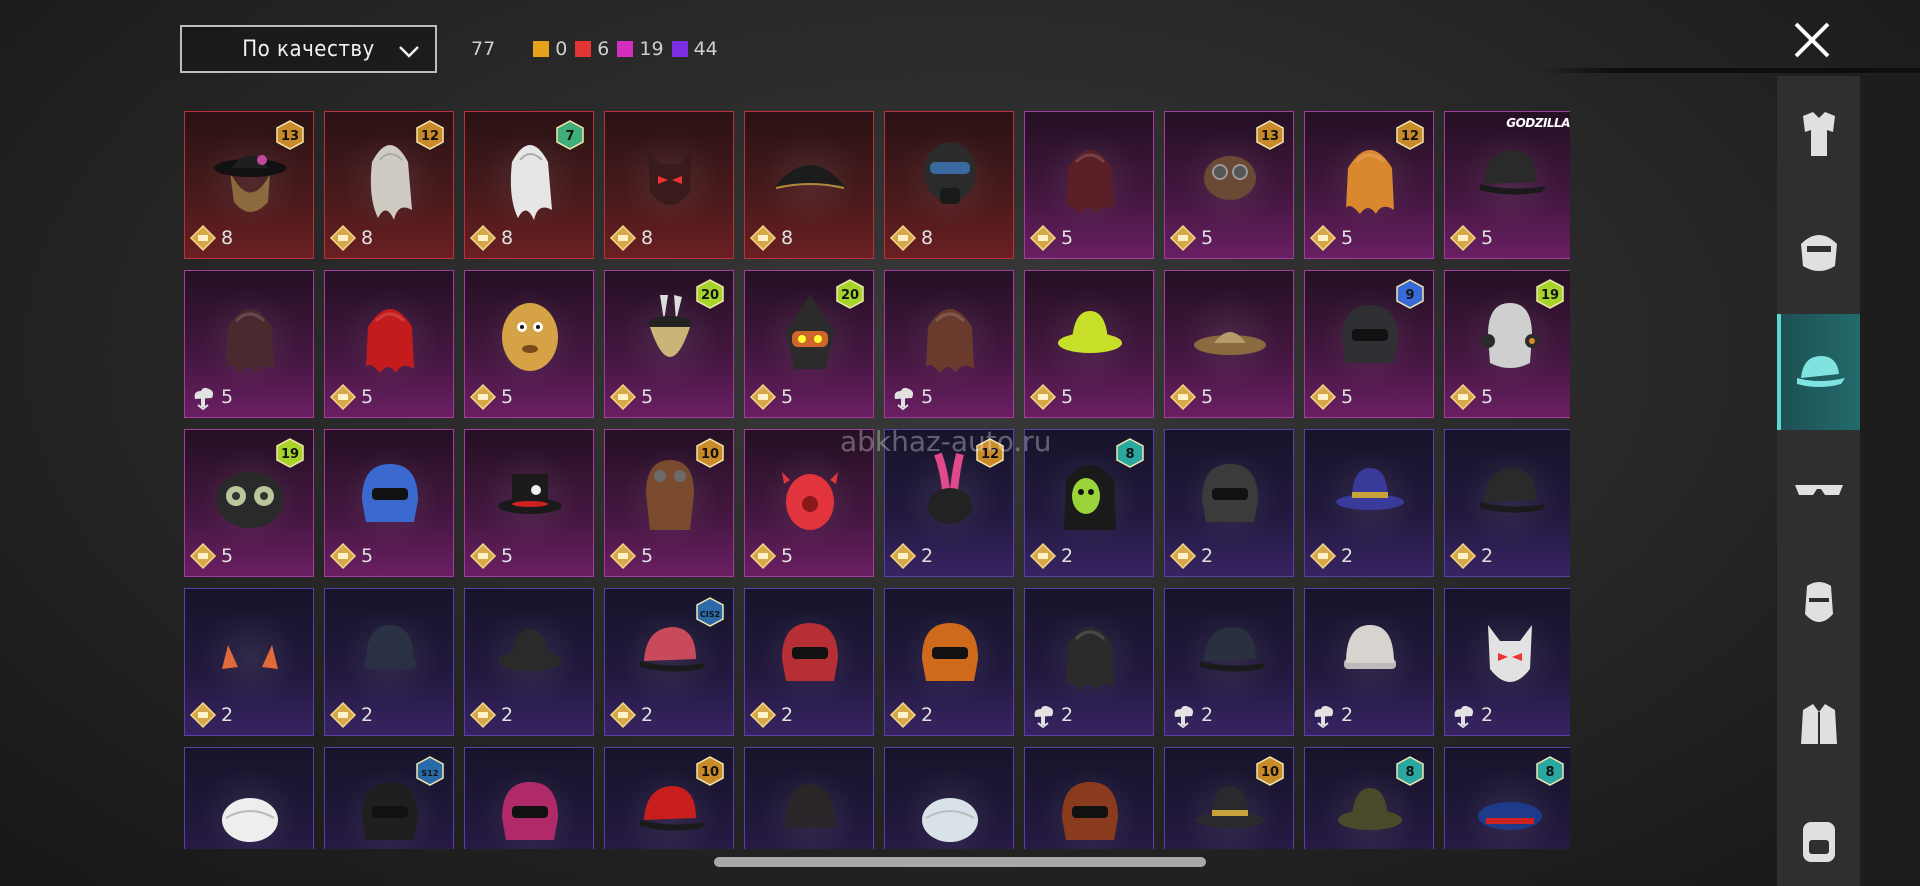  What do you see at coordinates (1818, 250) in the screenshot?
I see `sidebar-tab-mask` at bounding box center [1818, 250].